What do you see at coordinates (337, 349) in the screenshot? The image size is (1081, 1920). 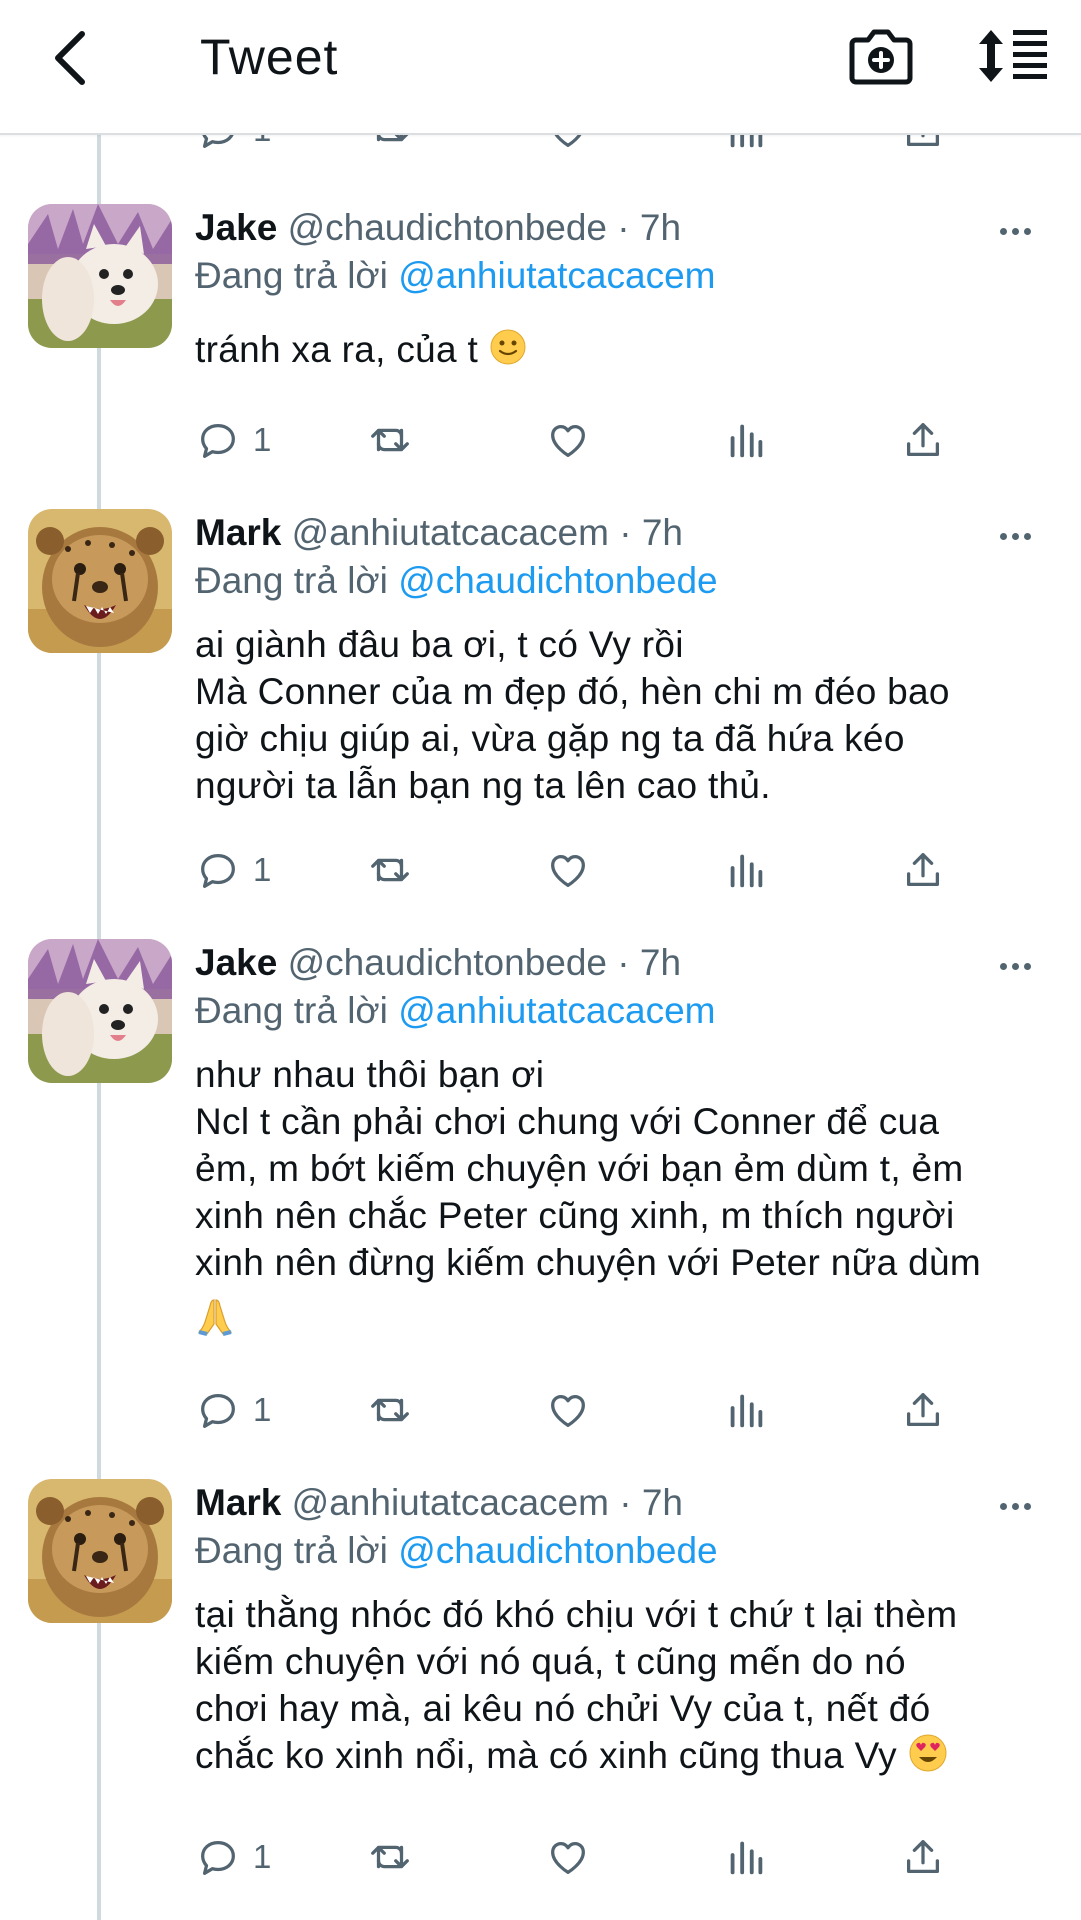 I see `tweet-text: tránh xa ra, của t` at bounding box center [337, 349].